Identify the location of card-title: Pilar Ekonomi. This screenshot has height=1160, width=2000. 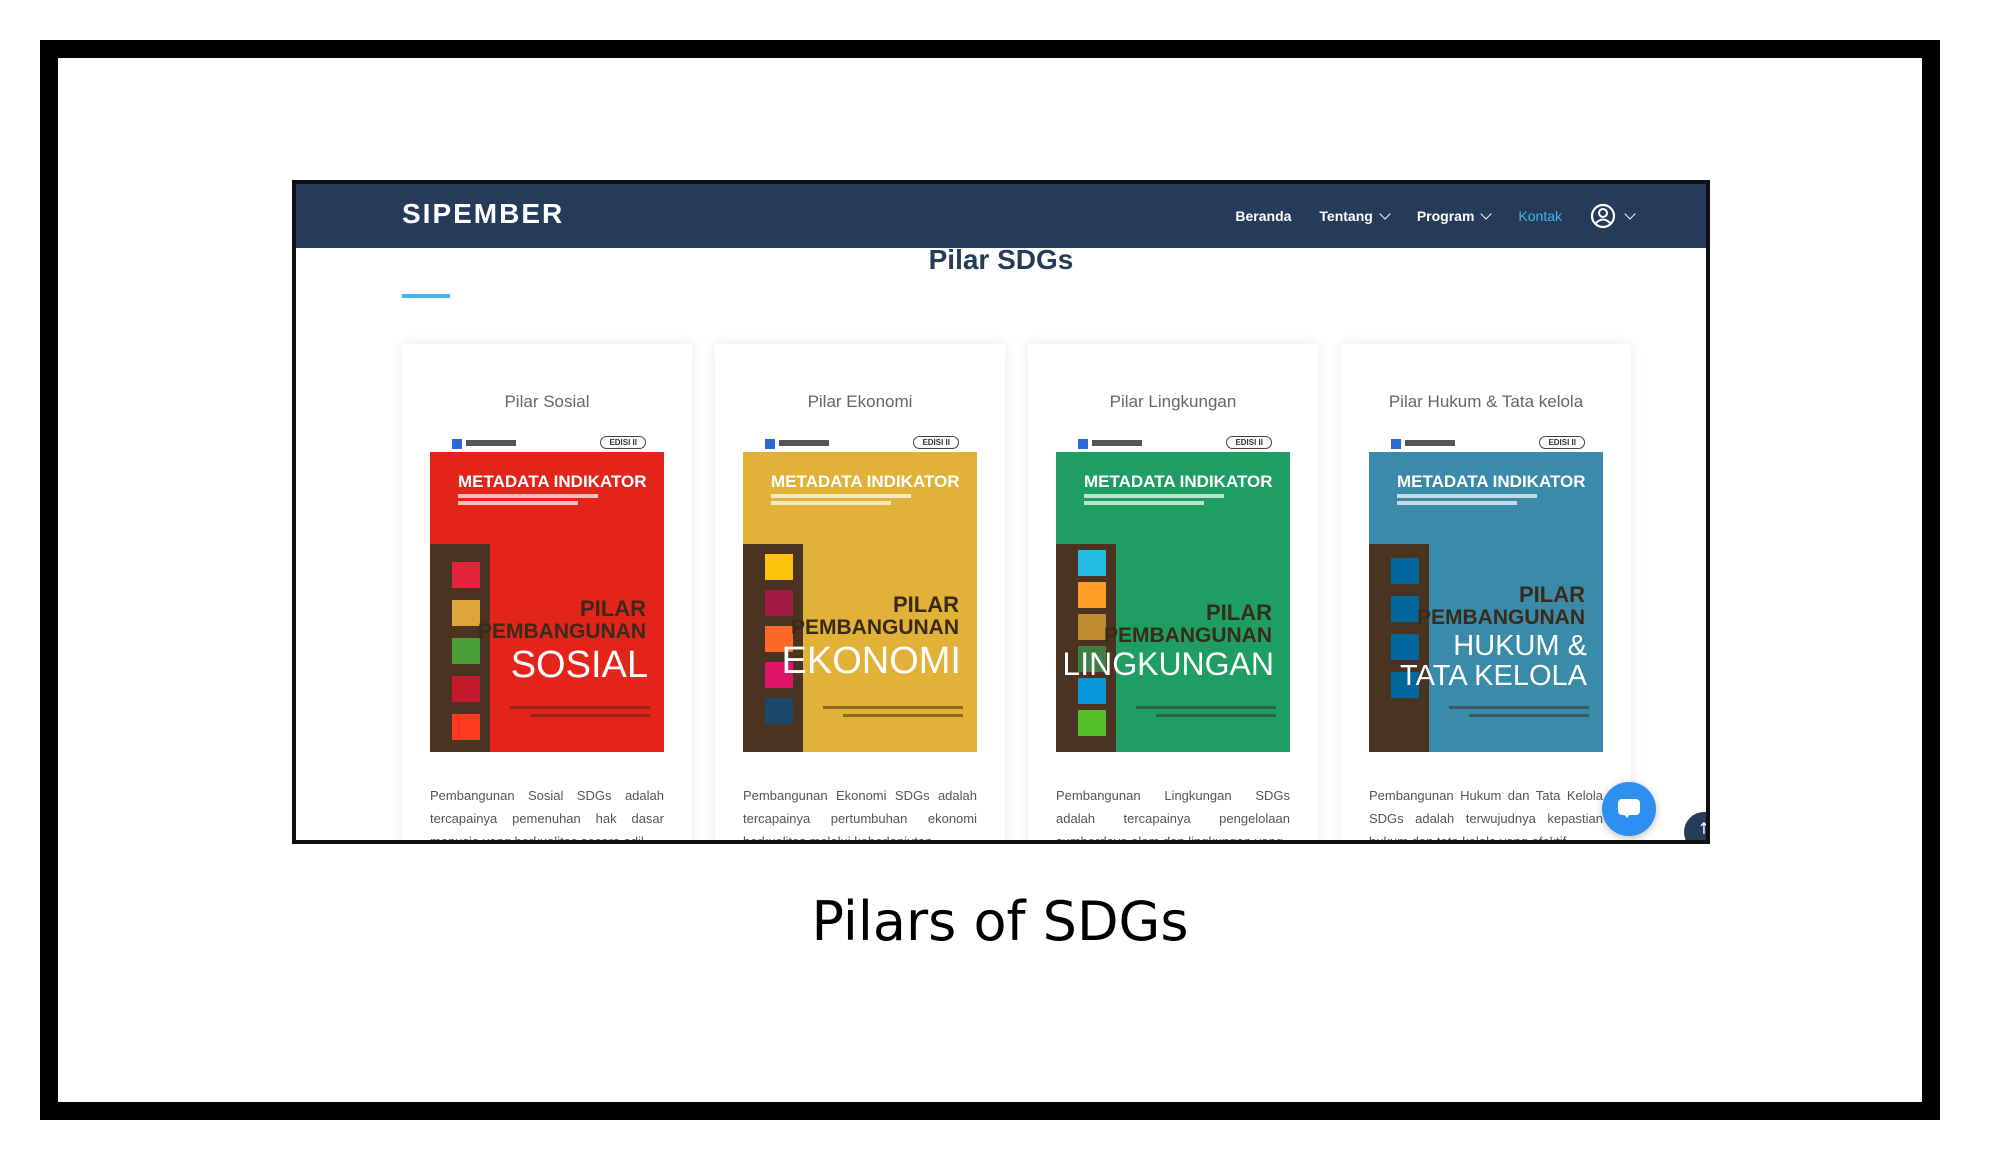
(860, 401).